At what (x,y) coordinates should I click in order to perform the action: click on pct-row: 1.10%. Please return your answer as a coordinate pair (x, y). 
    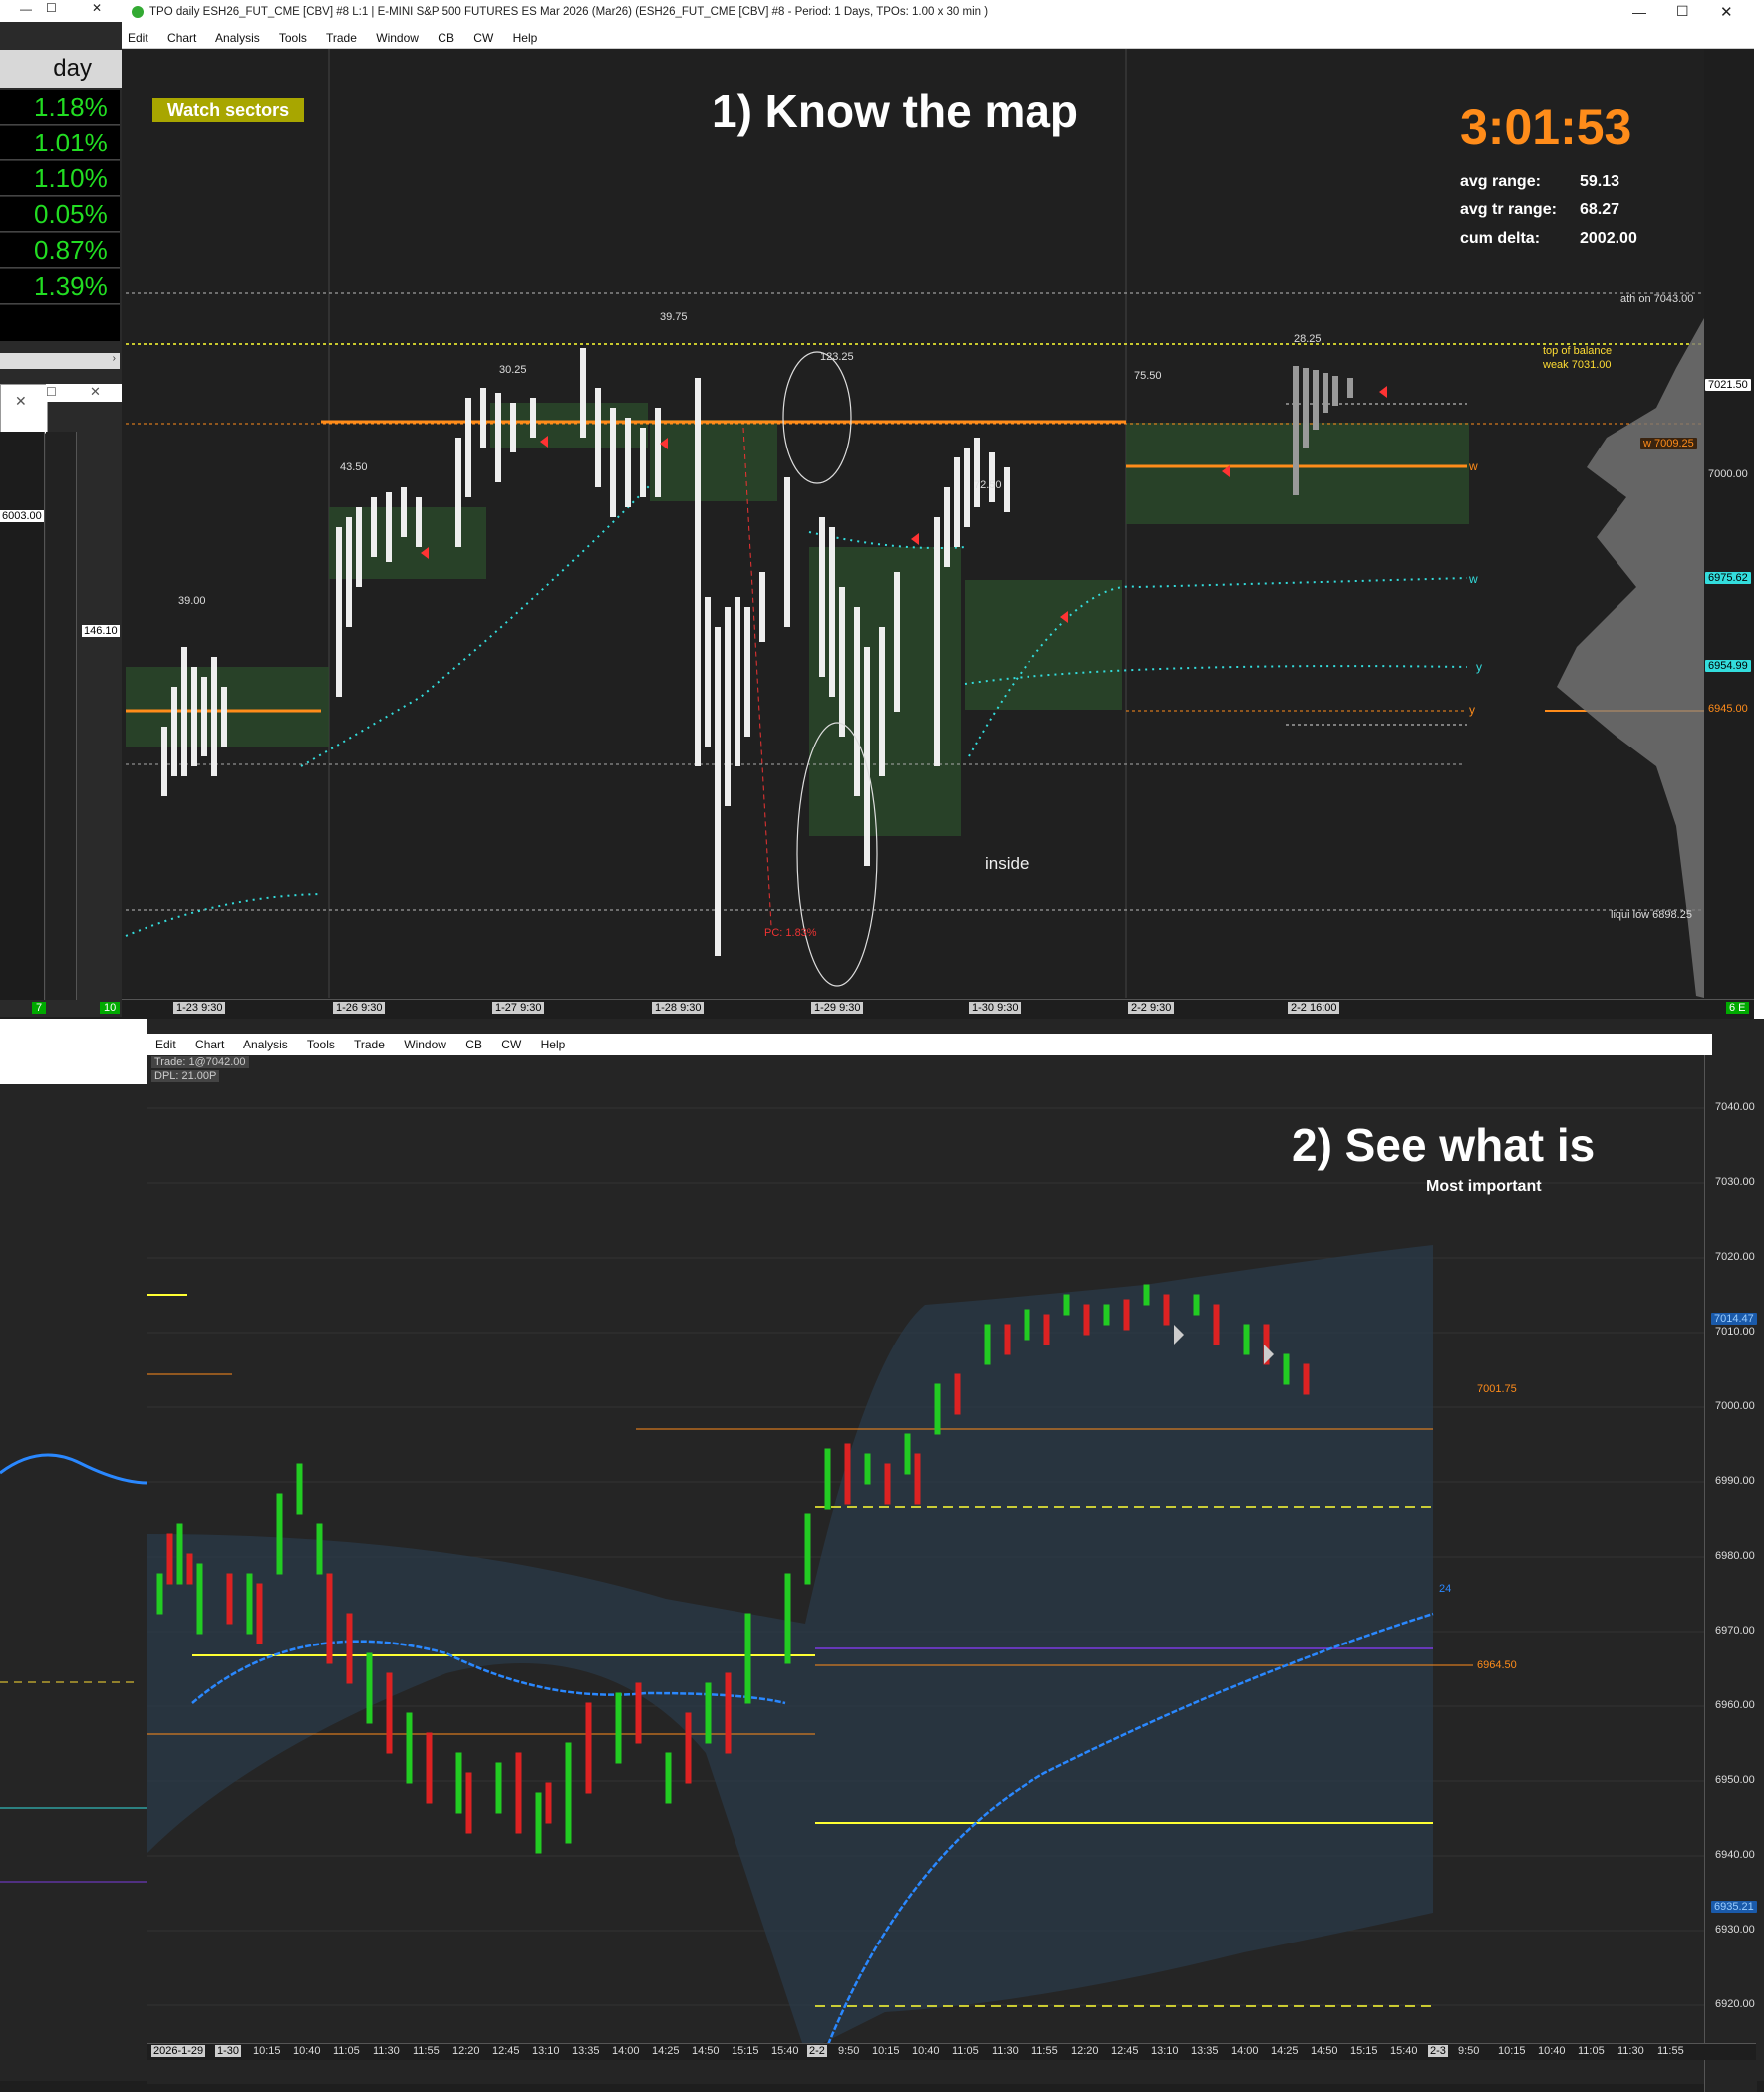
    Looking at the image, I should click on (60, 178).